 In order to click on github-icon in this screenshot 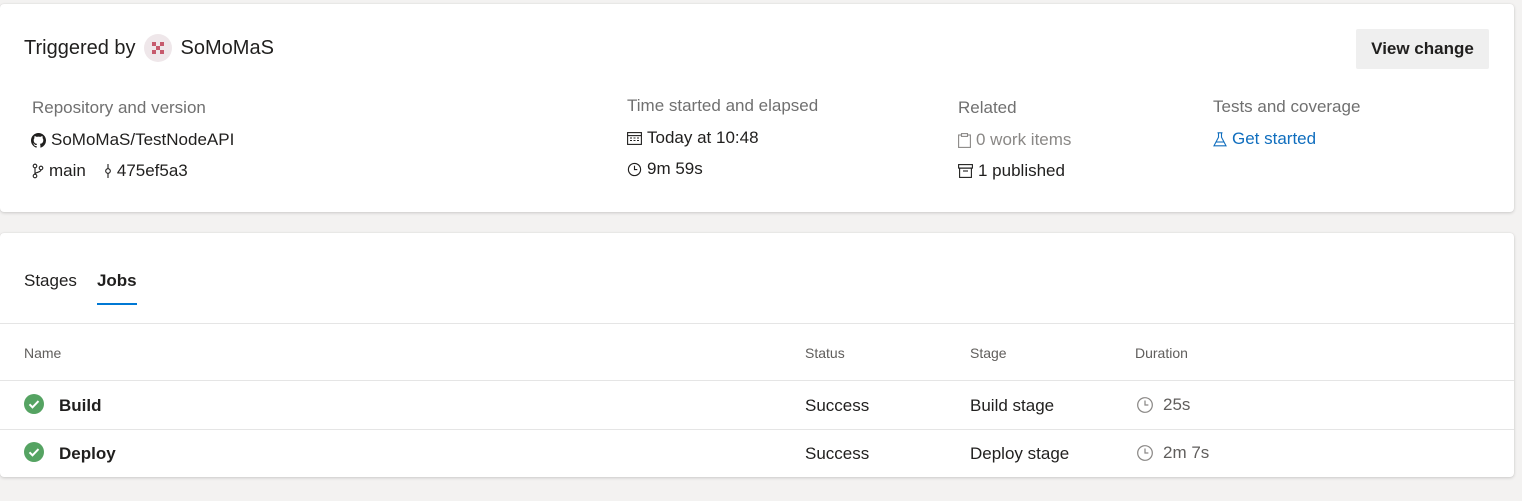, I will do `click(38, 140)`.